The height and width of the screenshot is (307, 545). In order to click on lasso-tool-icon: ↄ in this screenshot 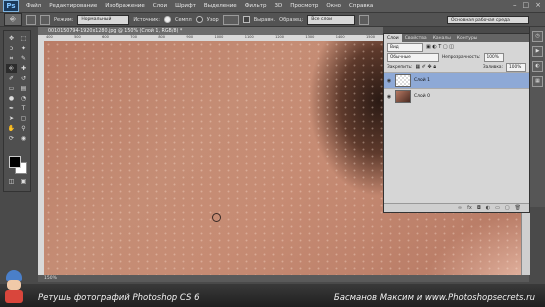, I will do `click(11, 48)`.